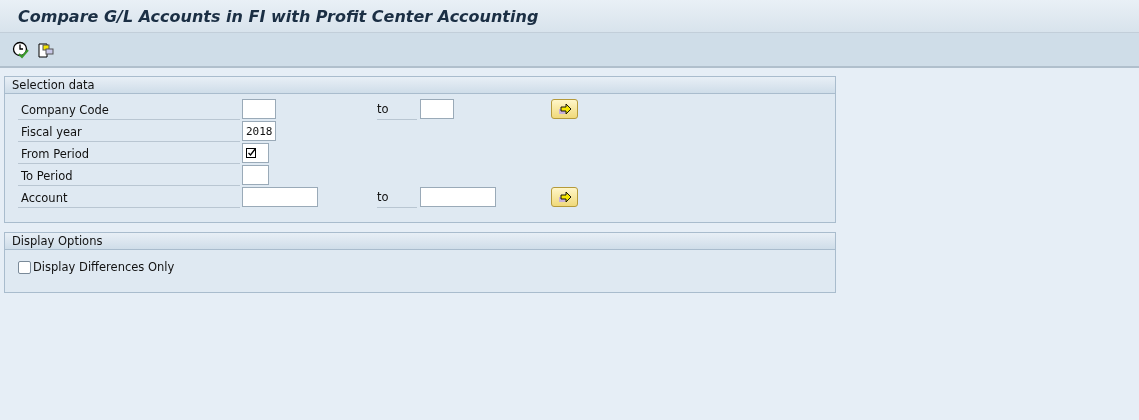  What do you see at coordinates (251, 153) in the screenshot?
I see `required-check-icon` at bounding box center [251, 153].